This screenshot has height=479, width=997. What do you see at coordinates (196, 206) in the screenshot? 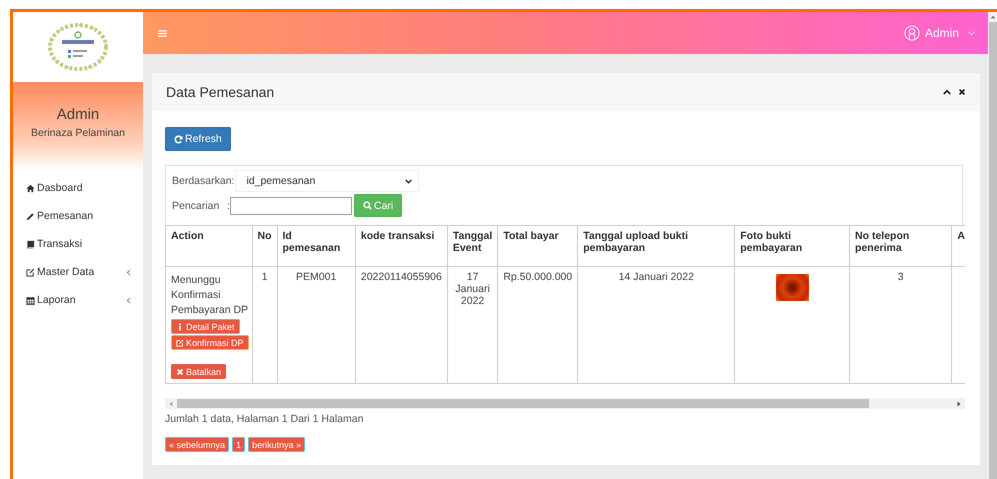
I see `search-label: Pencarian` at bounding box center [196, 206].